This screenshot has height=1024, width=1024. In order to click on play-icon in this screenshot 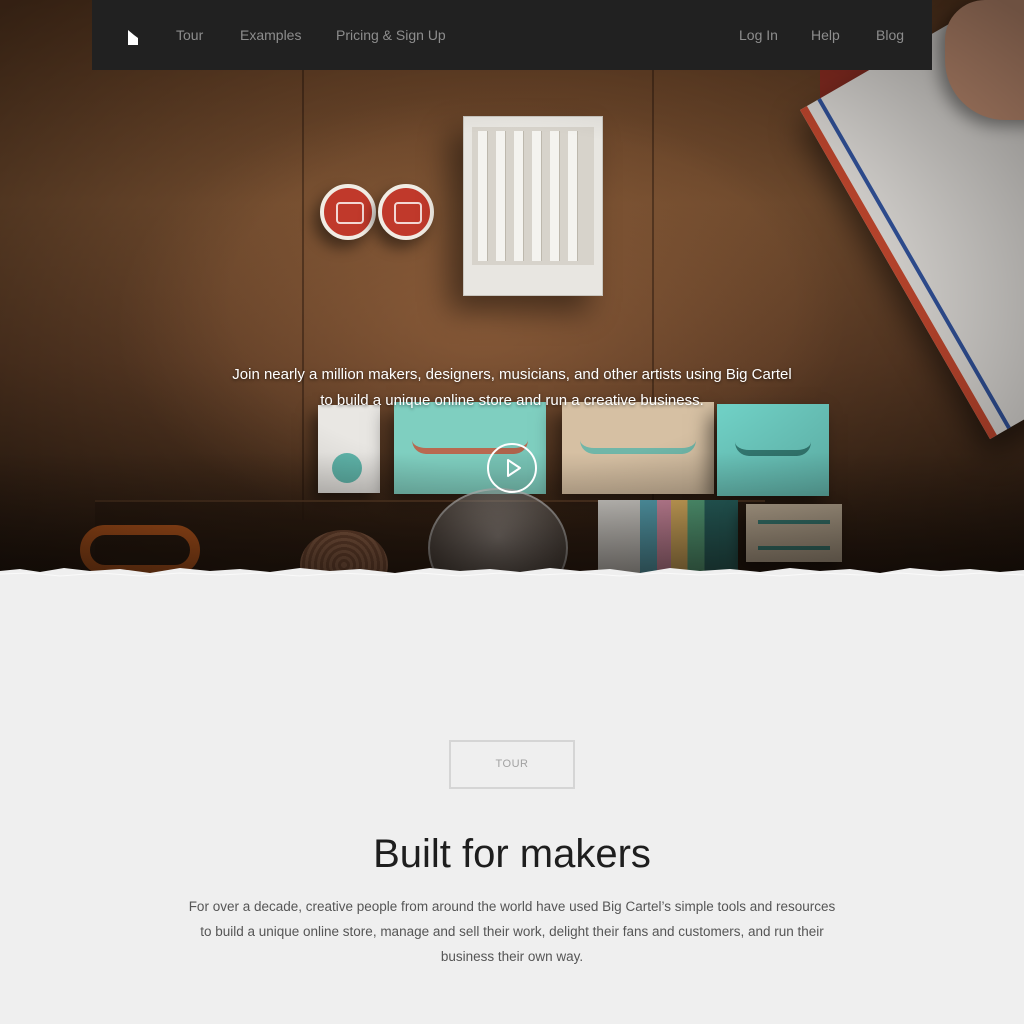, I will do `click(514, 468)`.